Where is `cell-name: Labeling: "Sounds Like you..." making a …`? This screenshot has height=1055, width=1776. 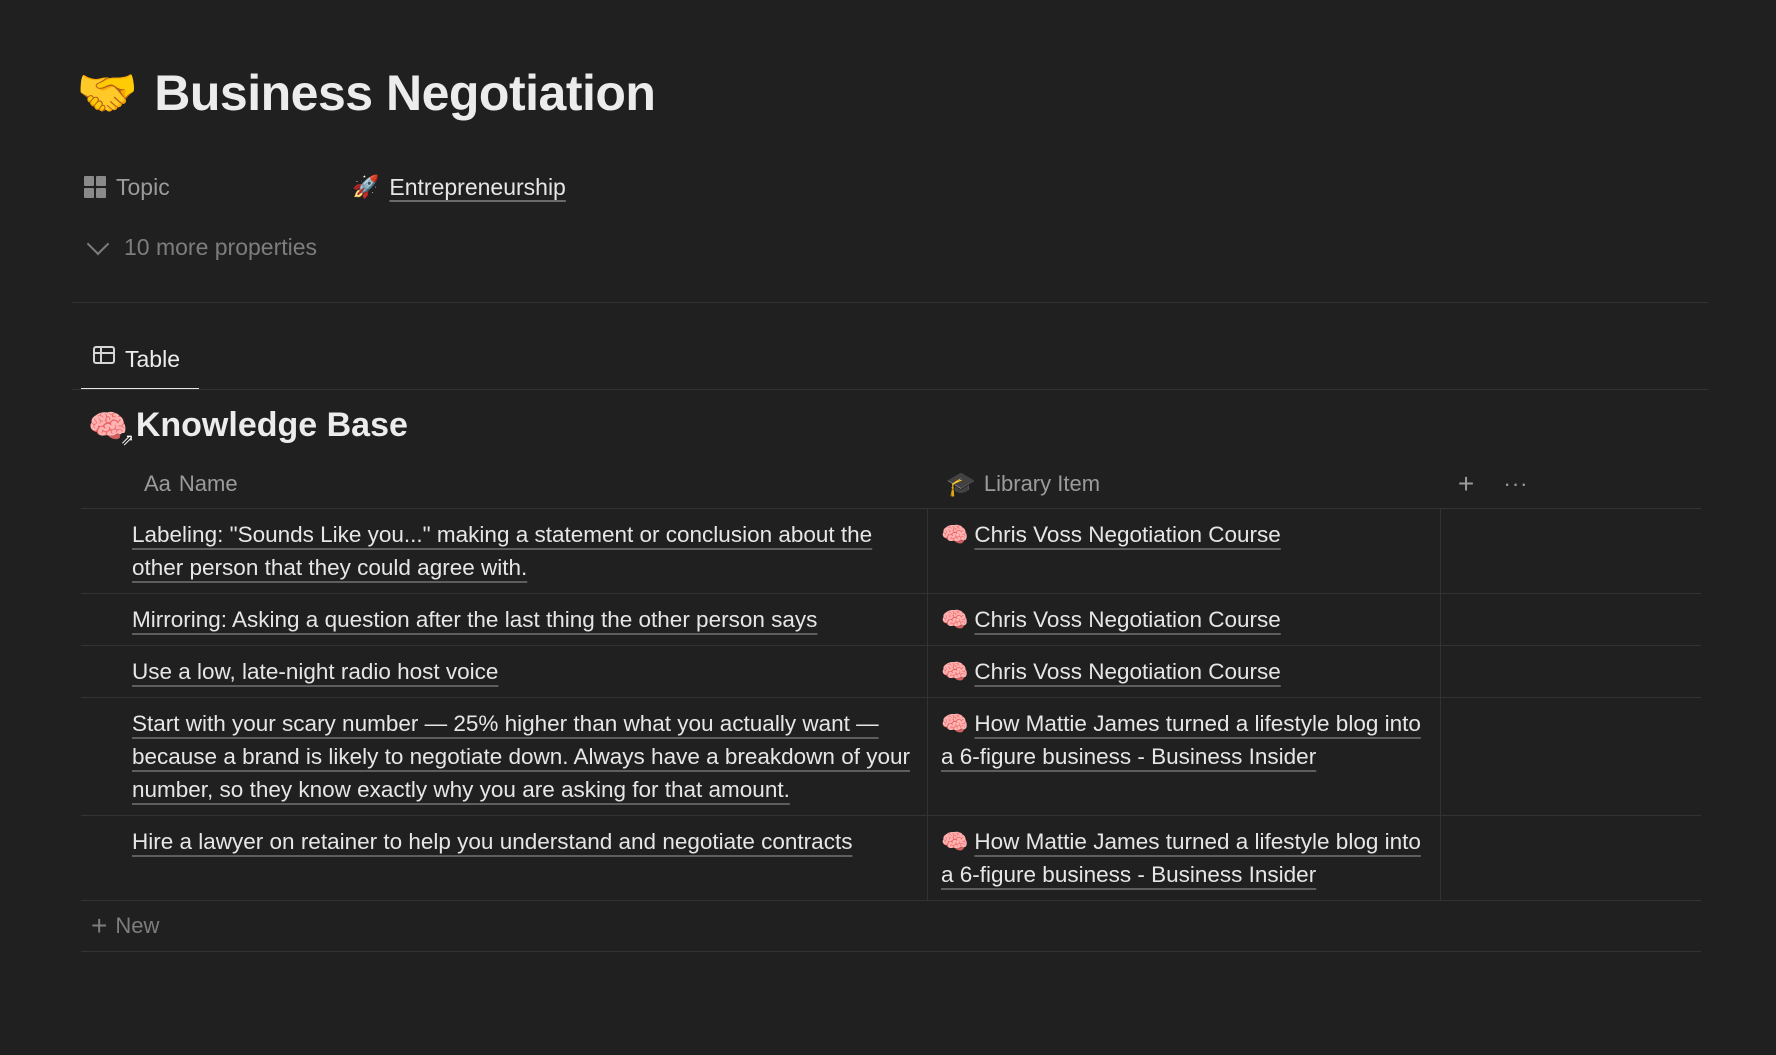 cell-name: Labeling: "Sounds Like you..." making a … is located at coordinates (504, 551).